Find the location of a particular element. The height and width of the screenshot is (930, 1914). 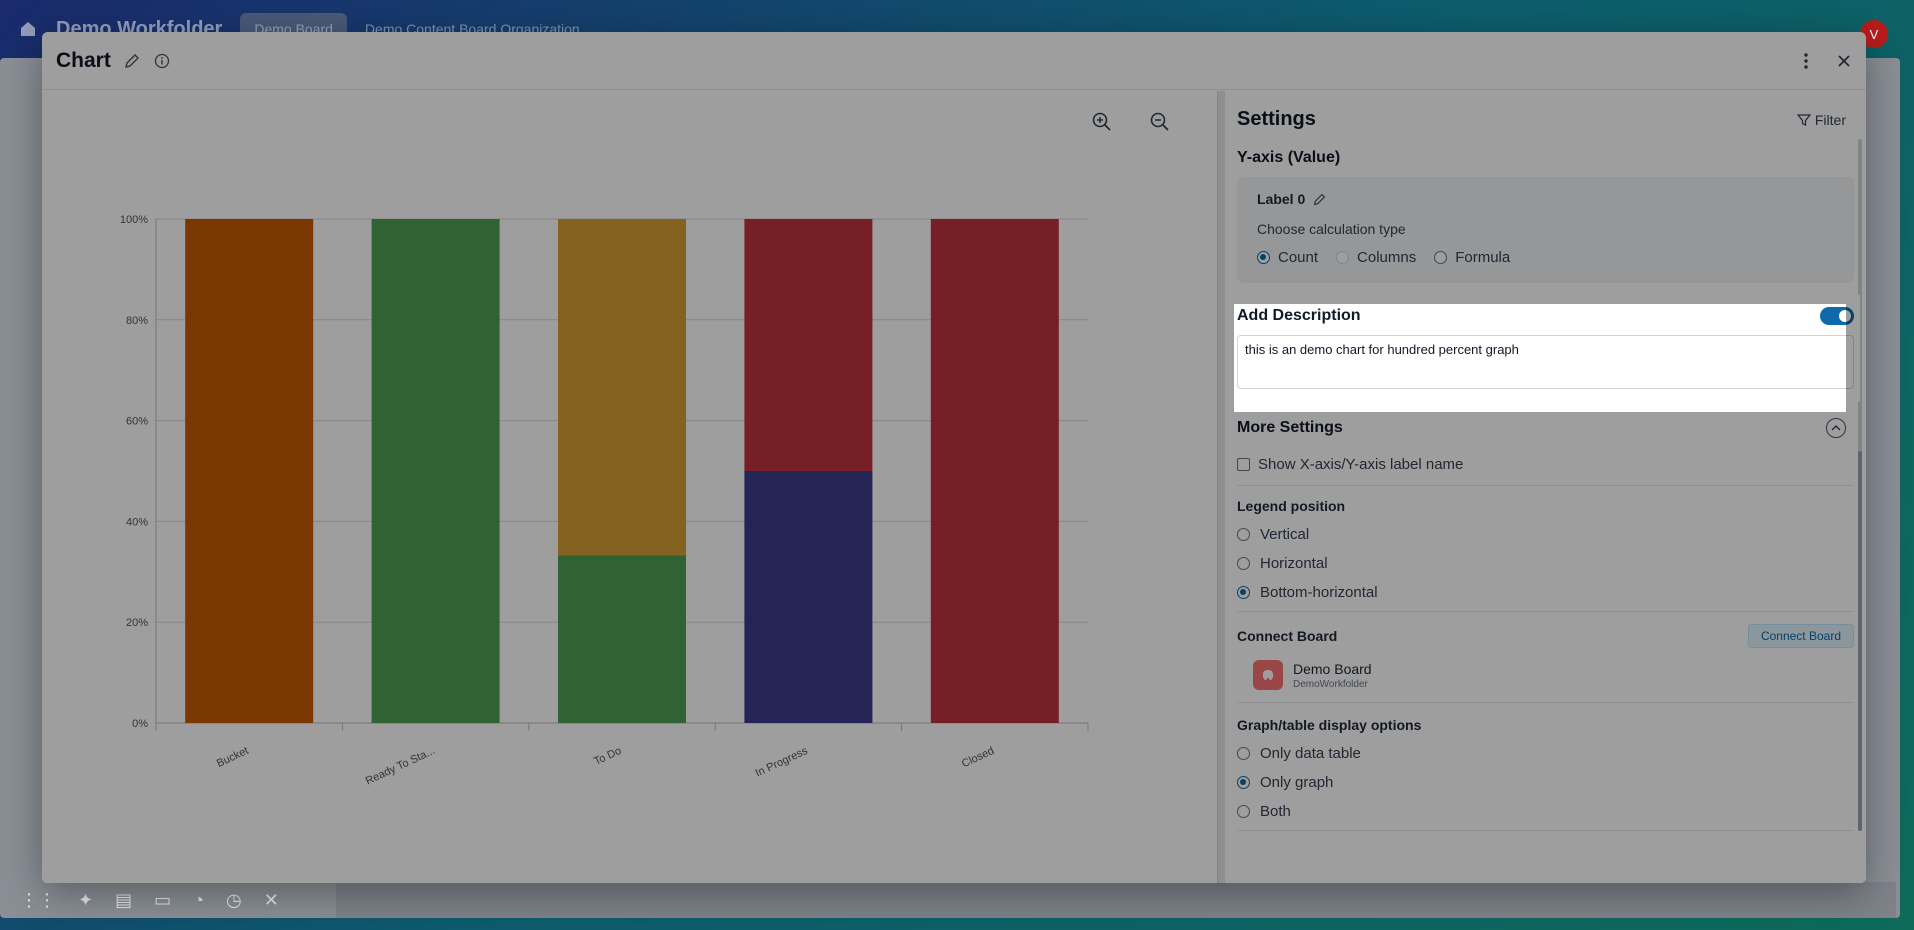

gauge-icon: ◔ is located at coordinates (198, 900).